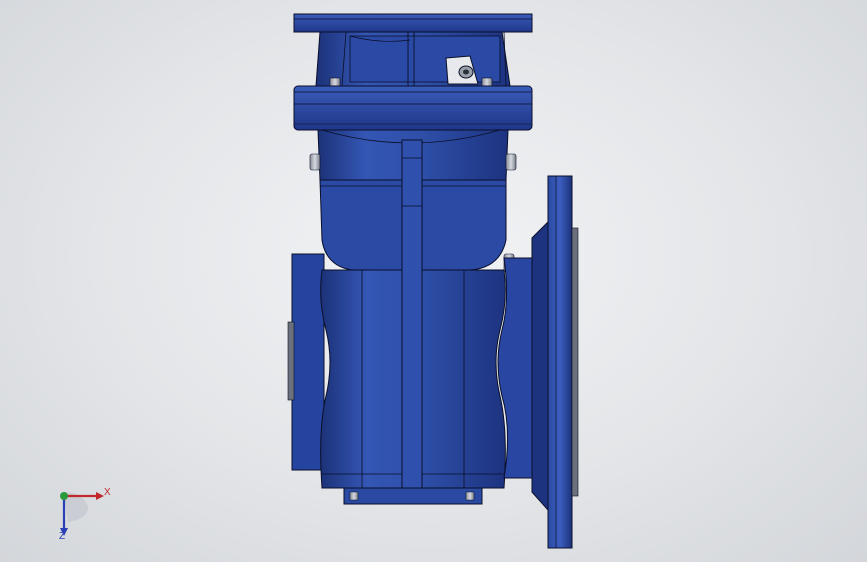 This screenshot has width=867, height=562. I want to click on top-flange, so click(413, 23).